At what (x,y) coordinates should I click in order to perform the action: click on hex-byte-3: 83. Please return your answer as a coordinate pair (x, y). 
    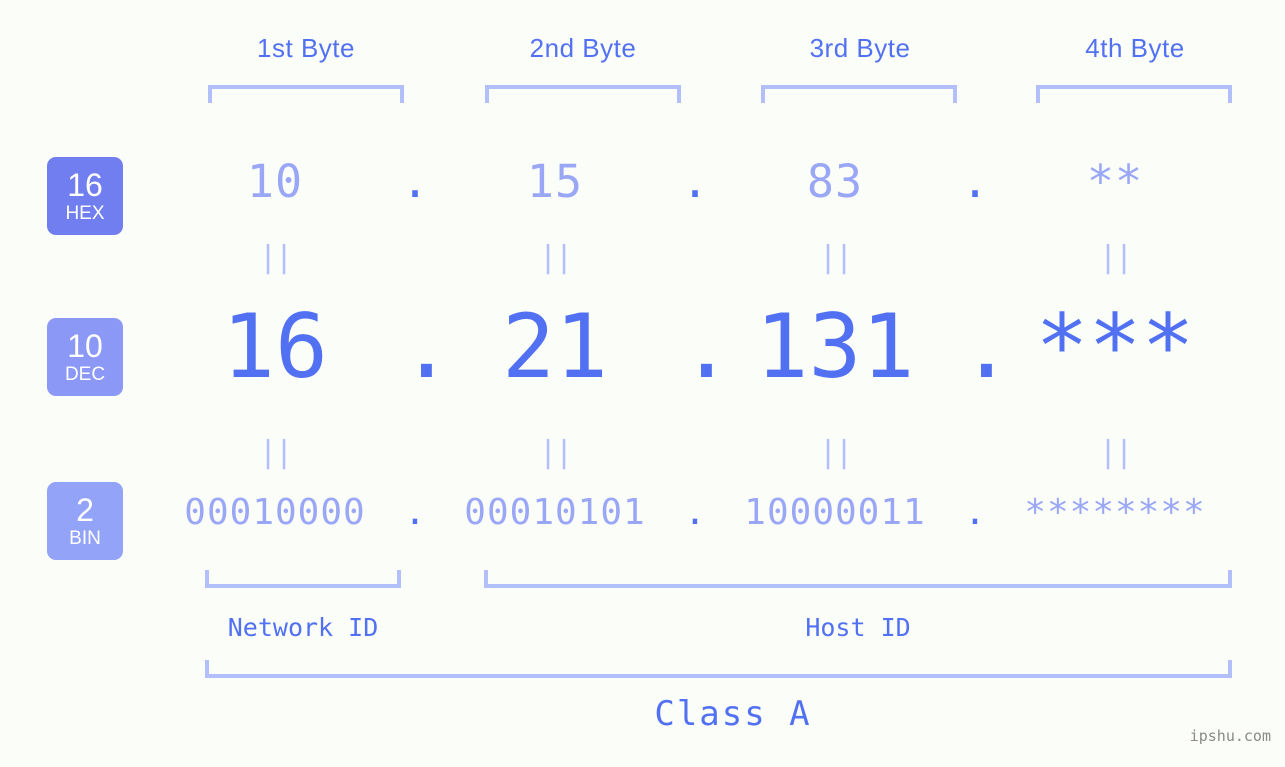
    Looking at the image, I should click on (835, 181).